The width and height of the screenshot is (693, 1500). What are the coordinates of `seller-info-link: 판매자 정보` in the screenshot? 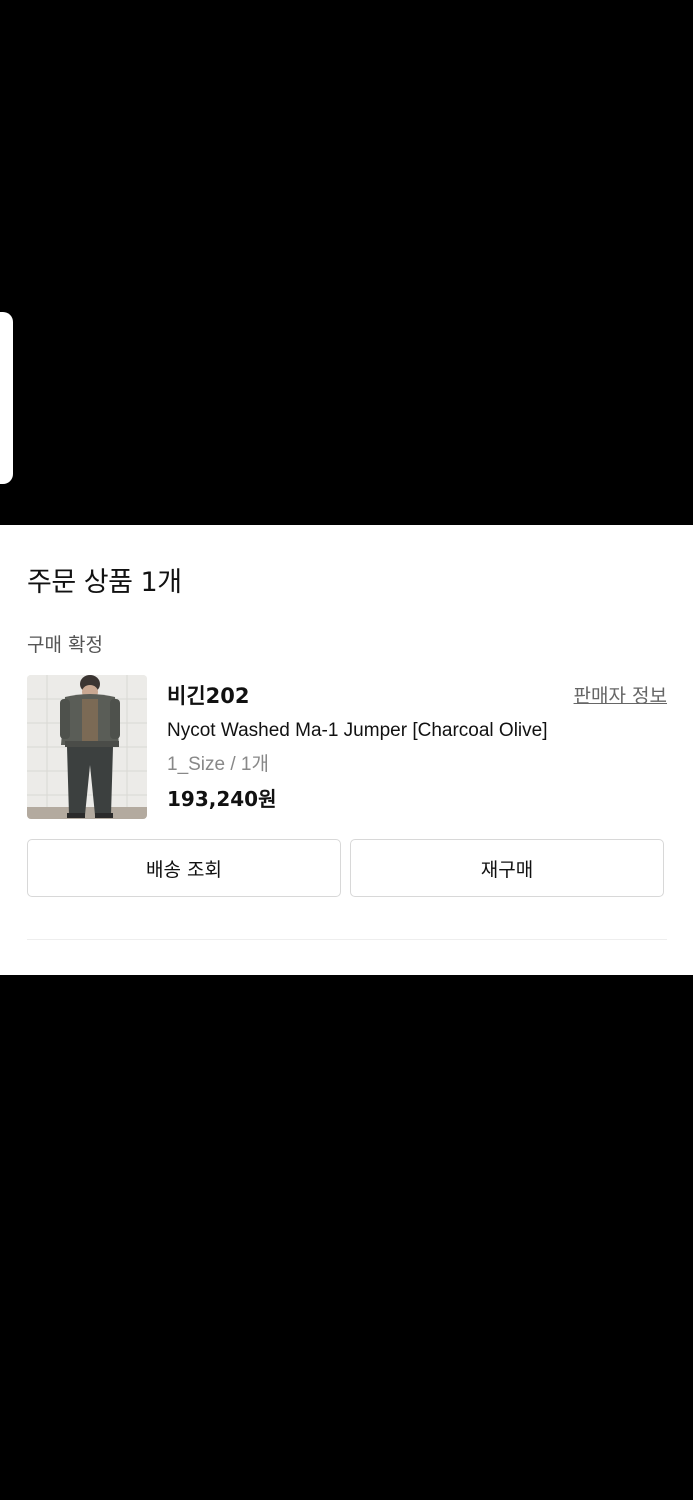 It's located at (620, 696).